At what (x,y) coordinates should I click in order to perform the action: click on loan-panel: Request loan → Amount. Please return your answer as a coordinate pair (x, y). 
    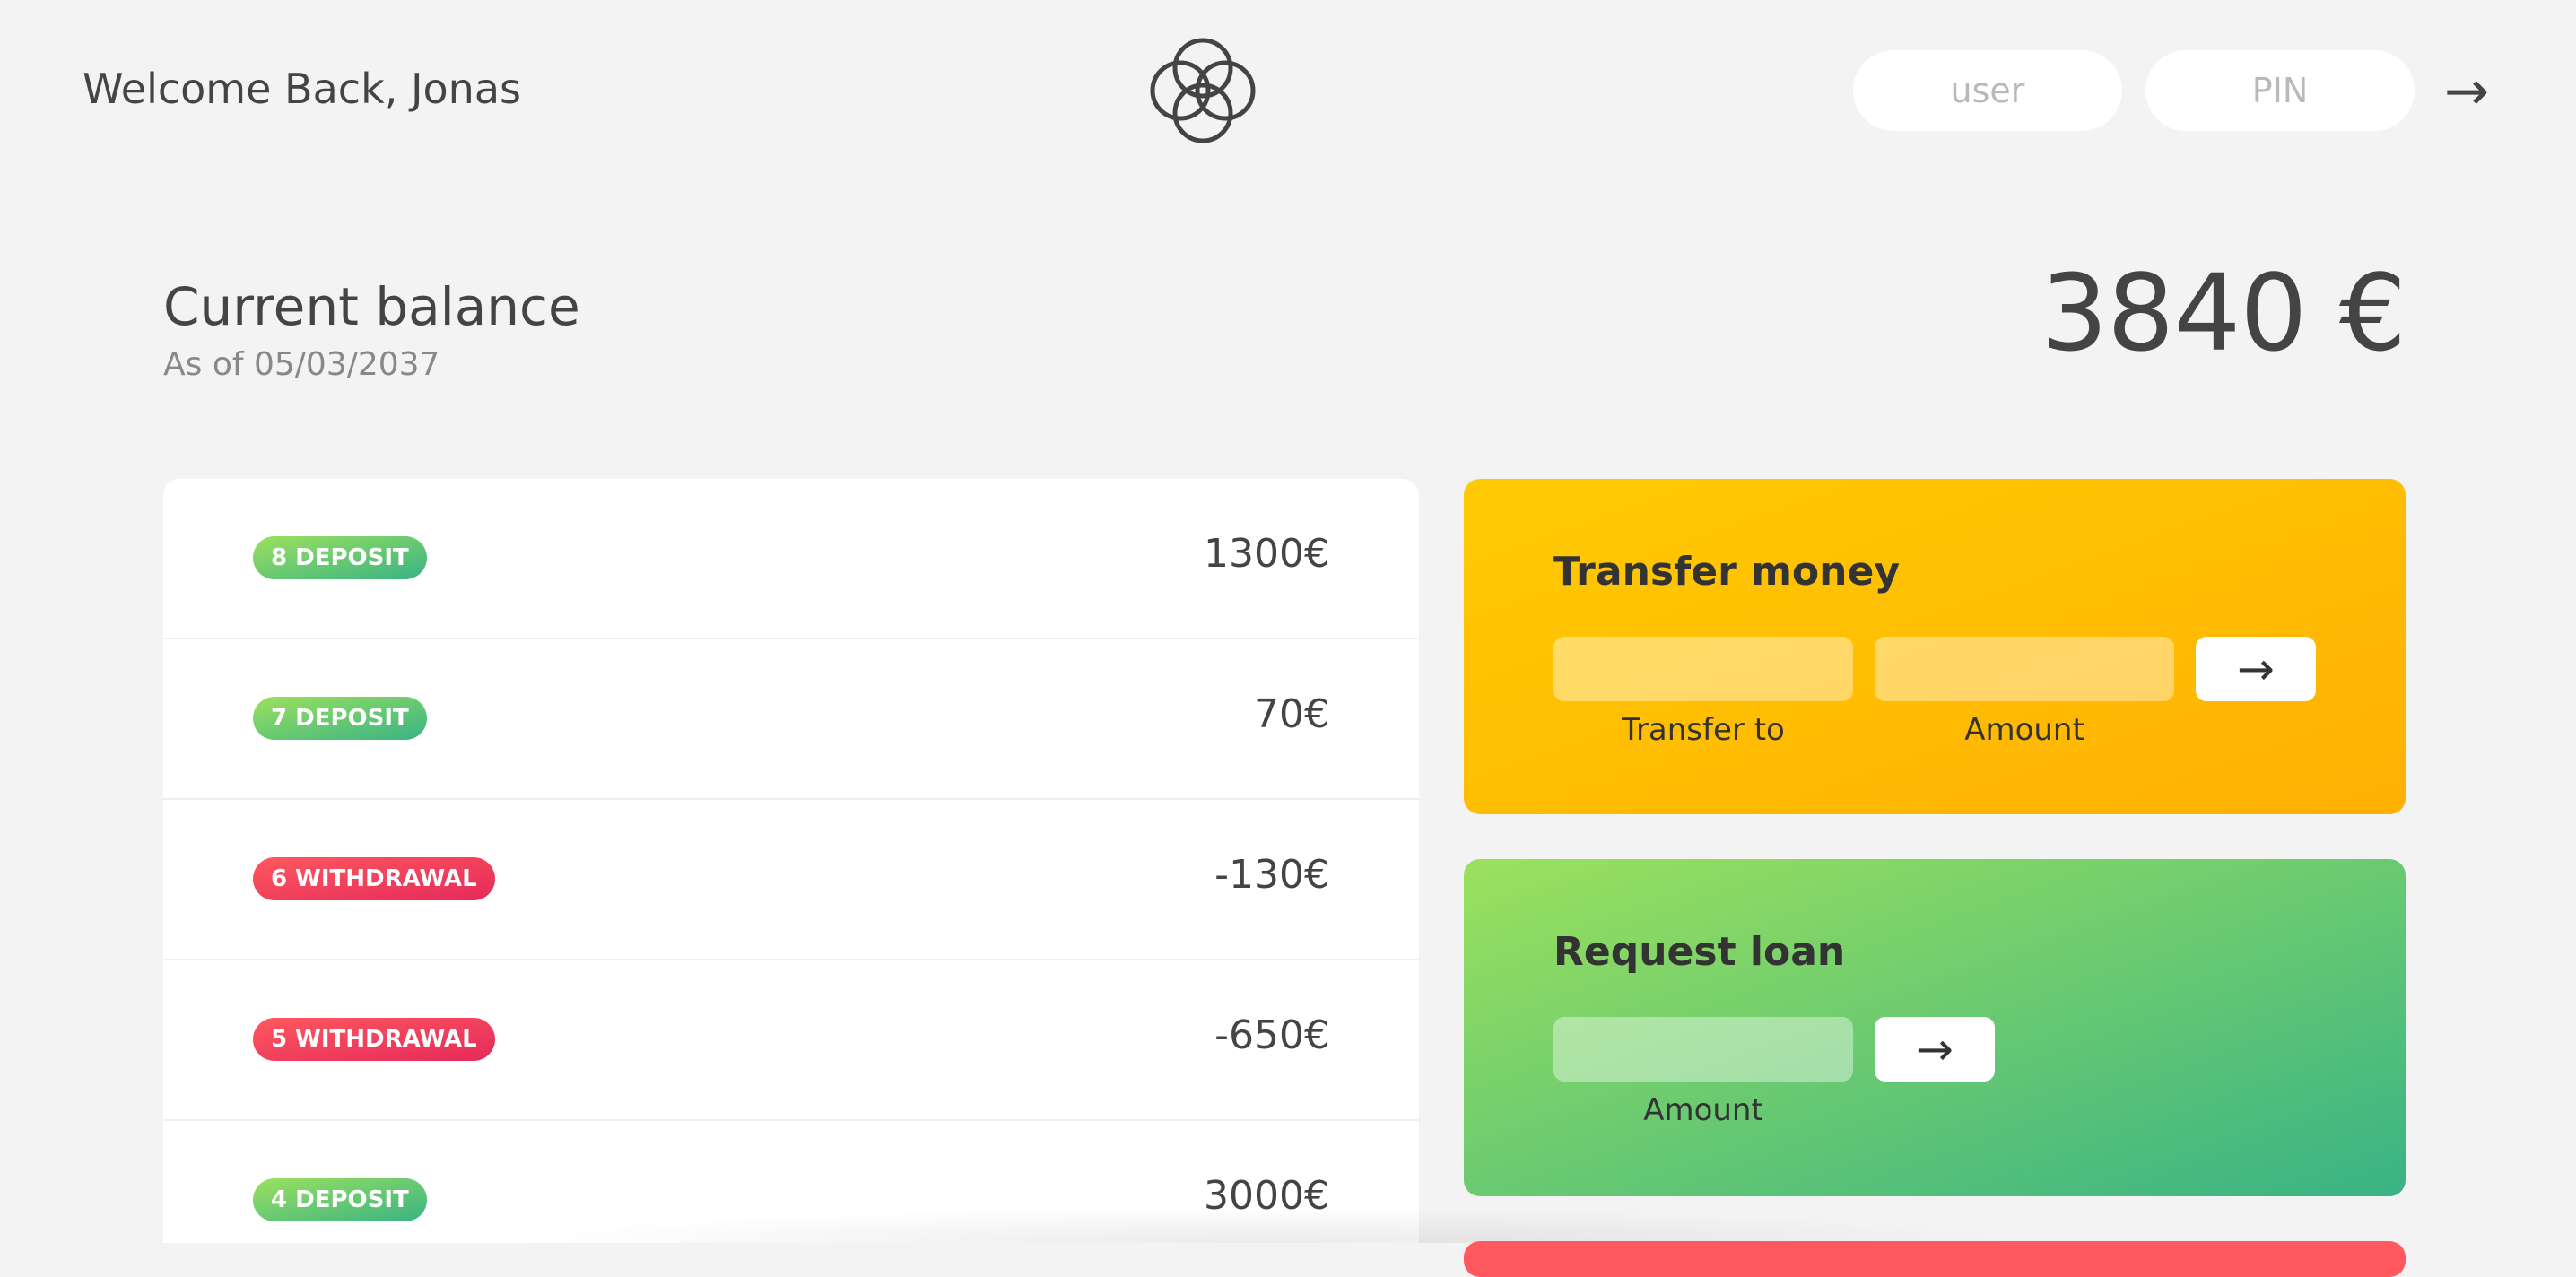
    Looking at the image, I should click on (1935, 1027).